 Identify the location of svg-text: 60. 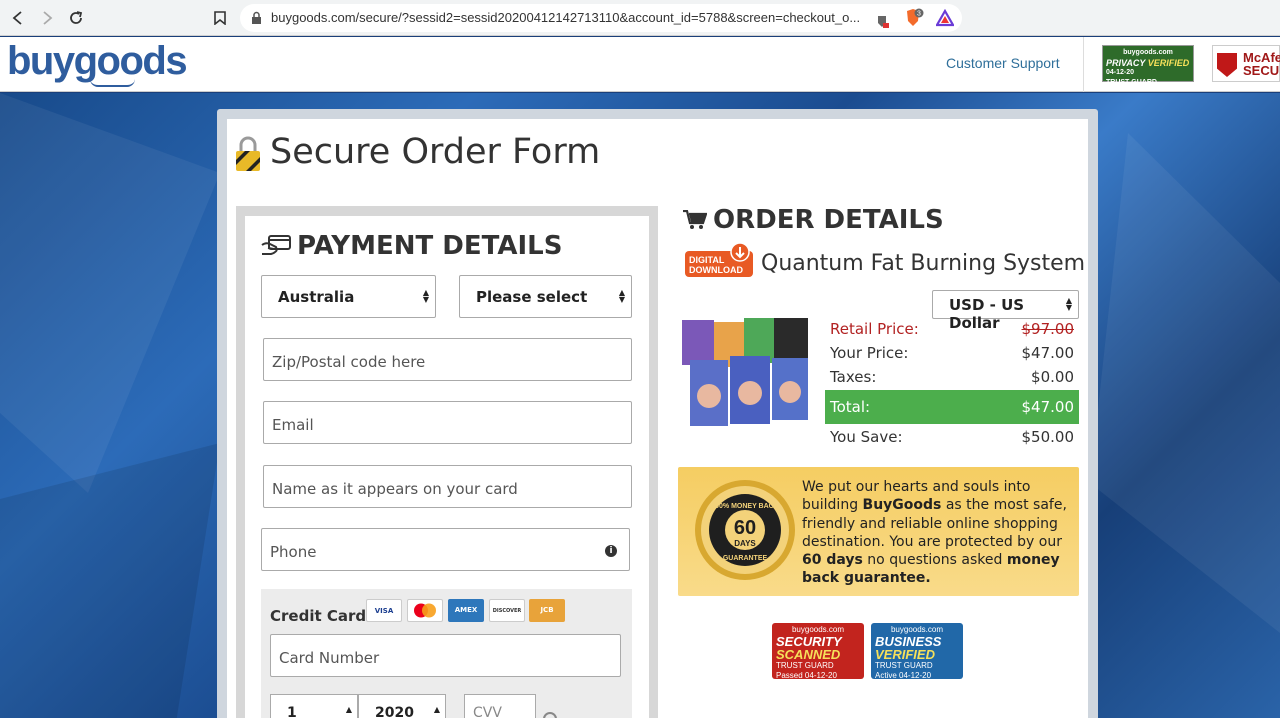
(745, 528).